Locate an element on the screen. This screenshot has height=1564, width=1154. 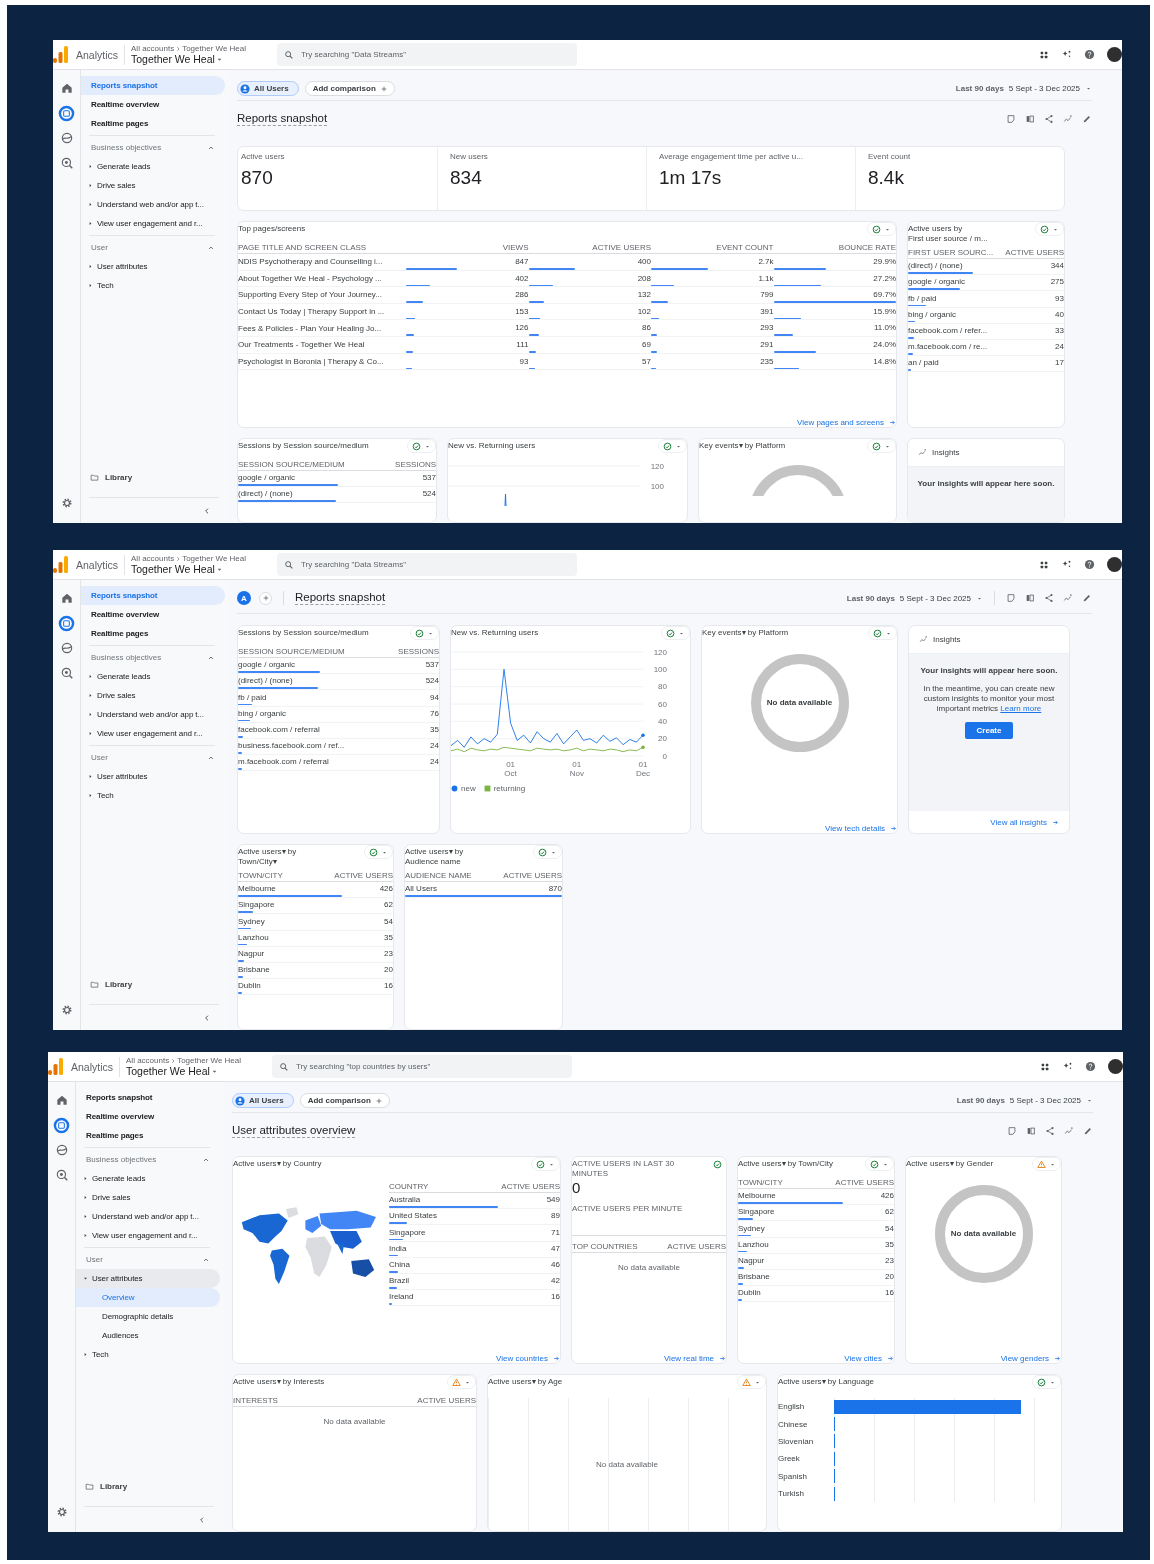
view-link: View all insights is located at coordinates (1024, 822).